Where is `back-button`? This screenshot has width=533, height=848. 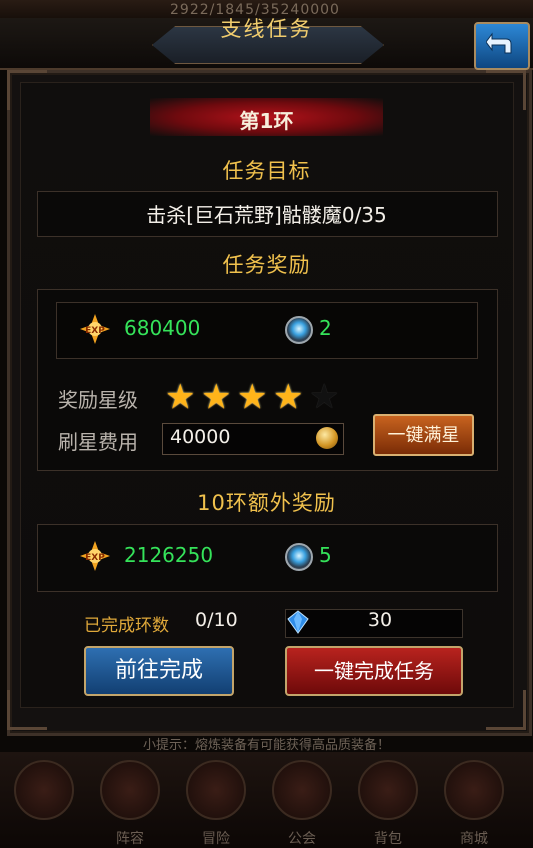
back-button is located at coordinates (502, 46).